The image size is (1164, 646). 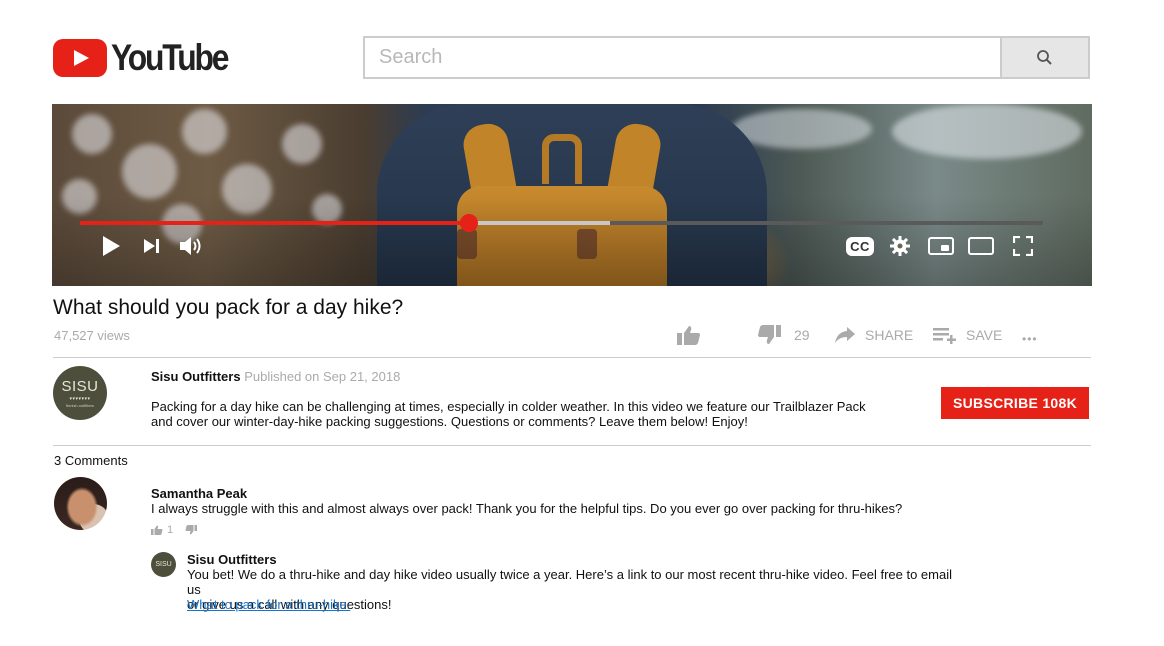 I want to click on volume-button, so click(x=192, y=246).